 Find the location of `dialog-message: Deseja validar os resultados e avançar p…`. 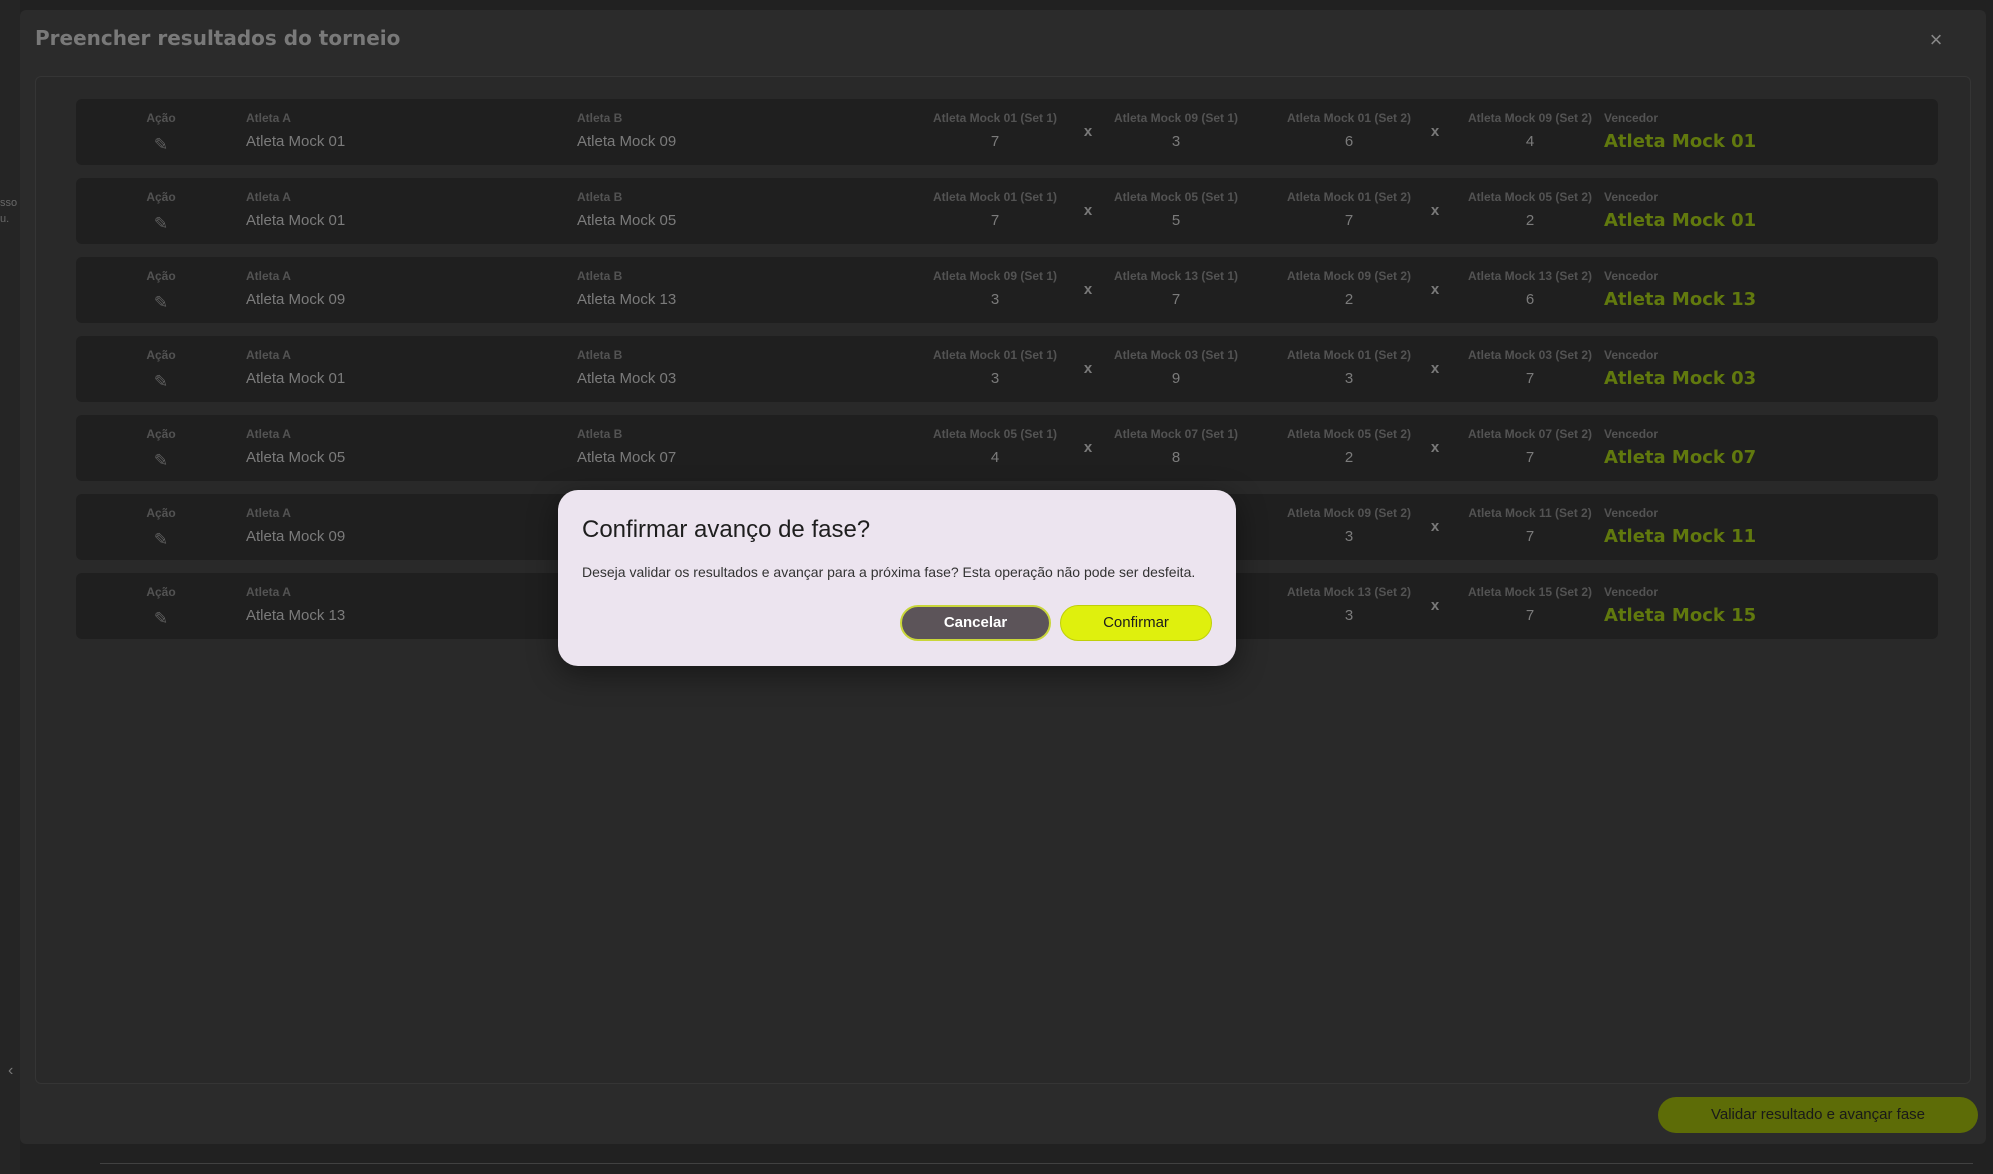

dialog-message: Deseja validar os resultados e avançar p… is located at coordinates (889, 572).